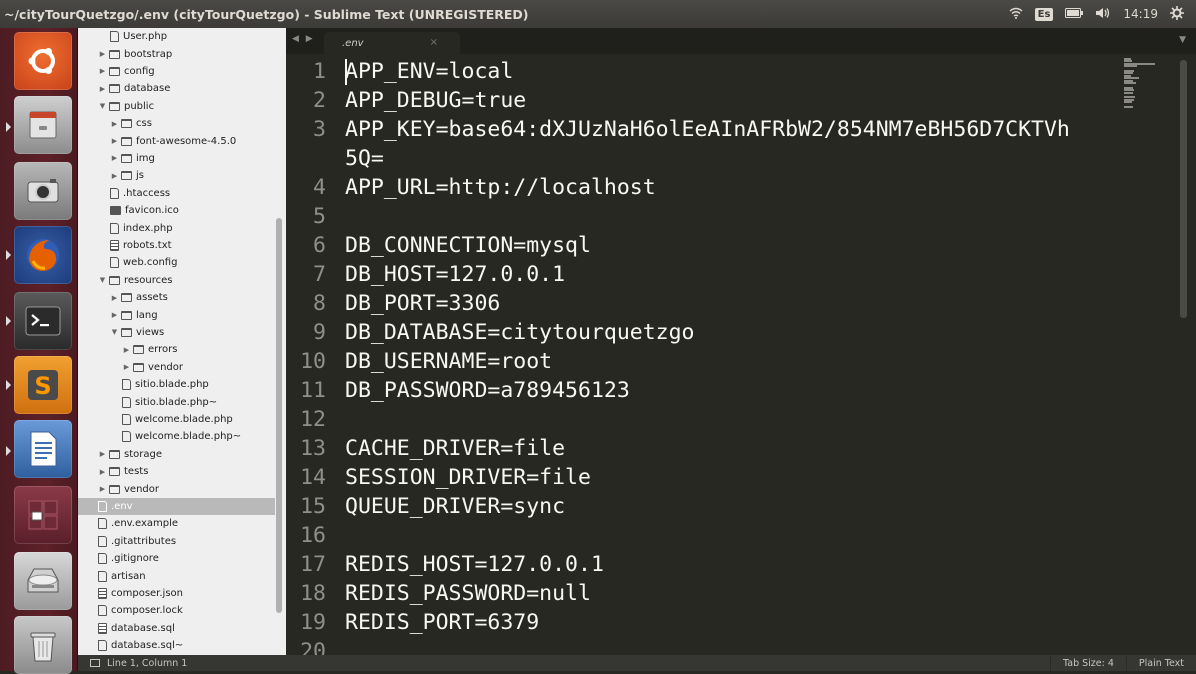  What do you see at coordinates (43, 449) in the screenshot?
I see `writer-icon` at bounding box center [43, 449].